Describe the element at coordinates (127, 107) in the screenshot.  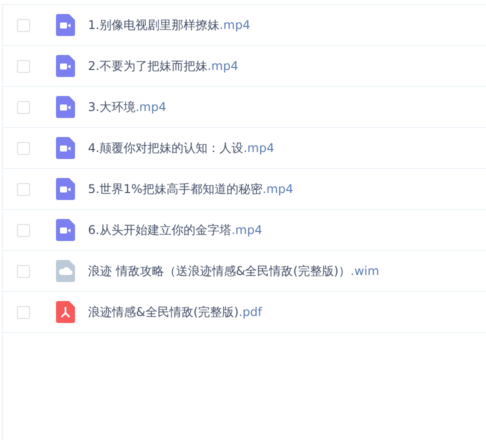
I see `file-name: 3.大环境.mp4` at that location.